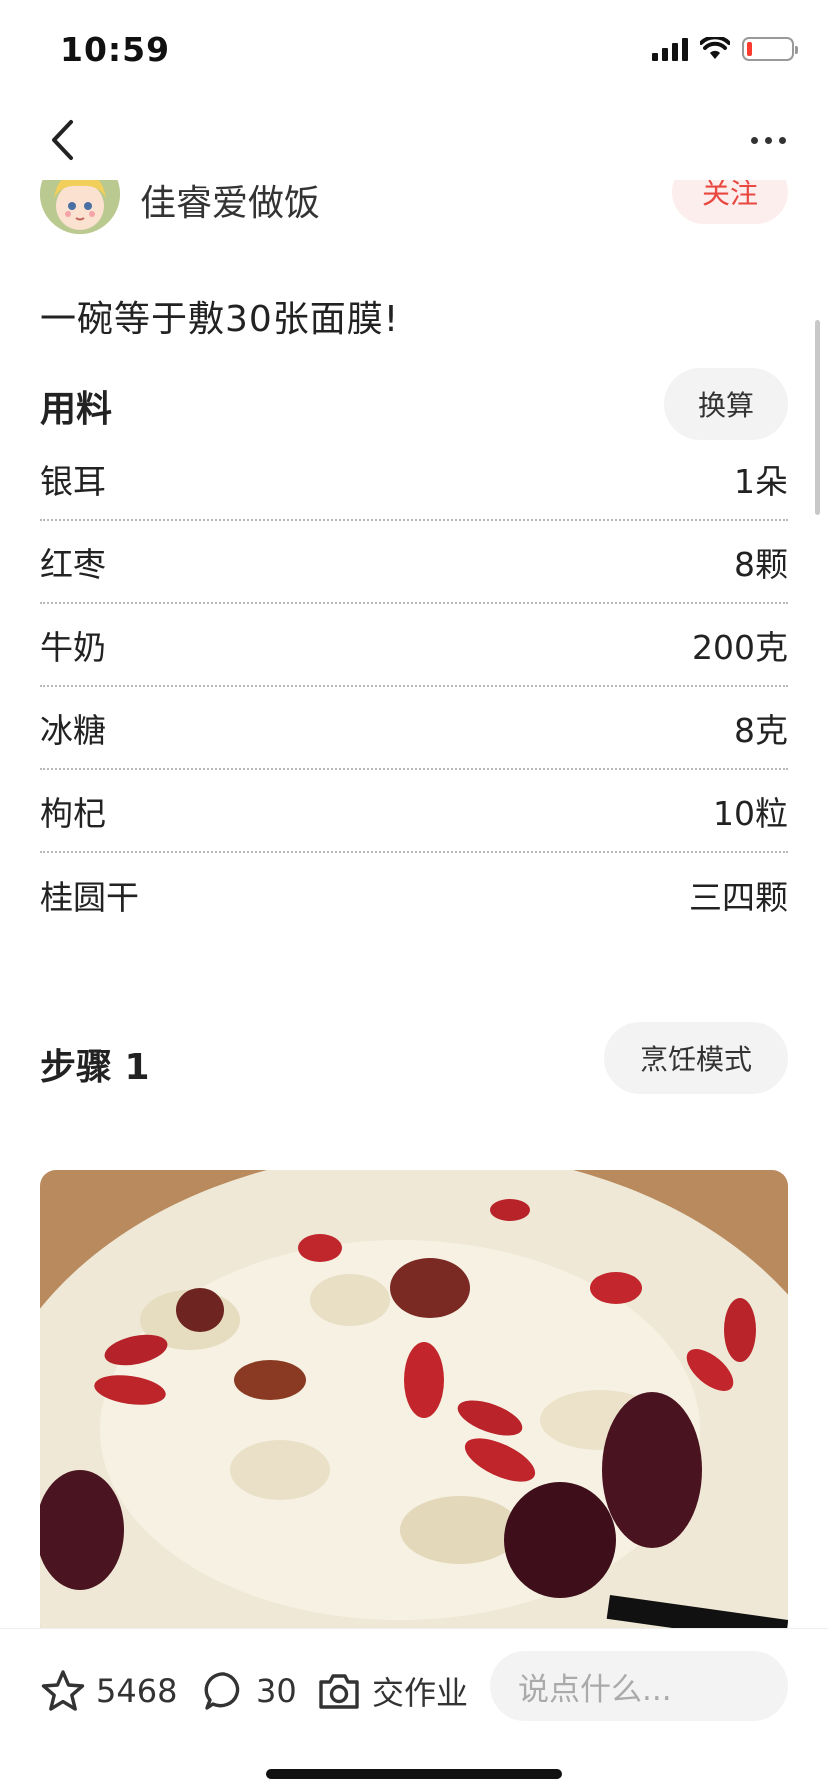 Image resolution: width=828 pixels, height=1792 pixels. Describe the element at coordinates (222, 1691) in the screenshot. I see `comment-icon` at that location.